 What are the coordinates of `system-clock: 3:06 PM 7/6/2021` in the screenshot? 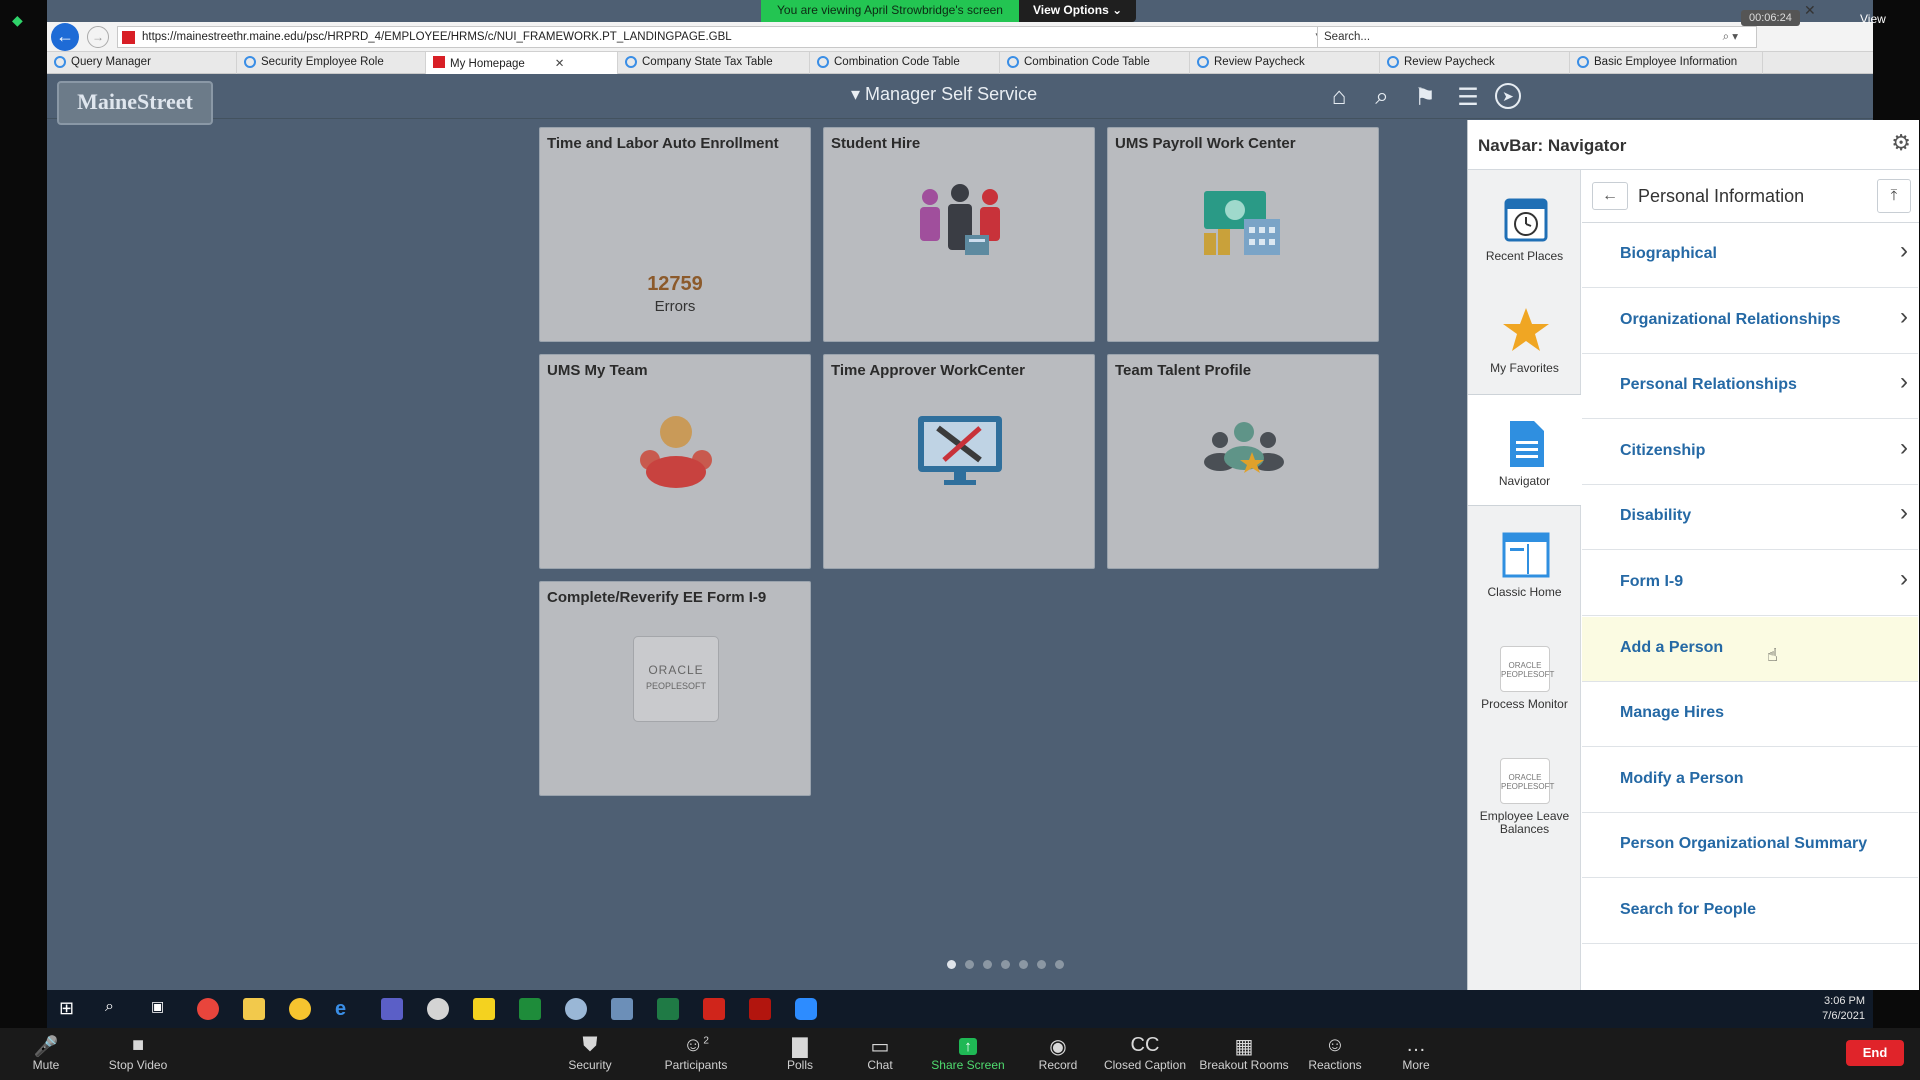 It's located at (1843, 1009).